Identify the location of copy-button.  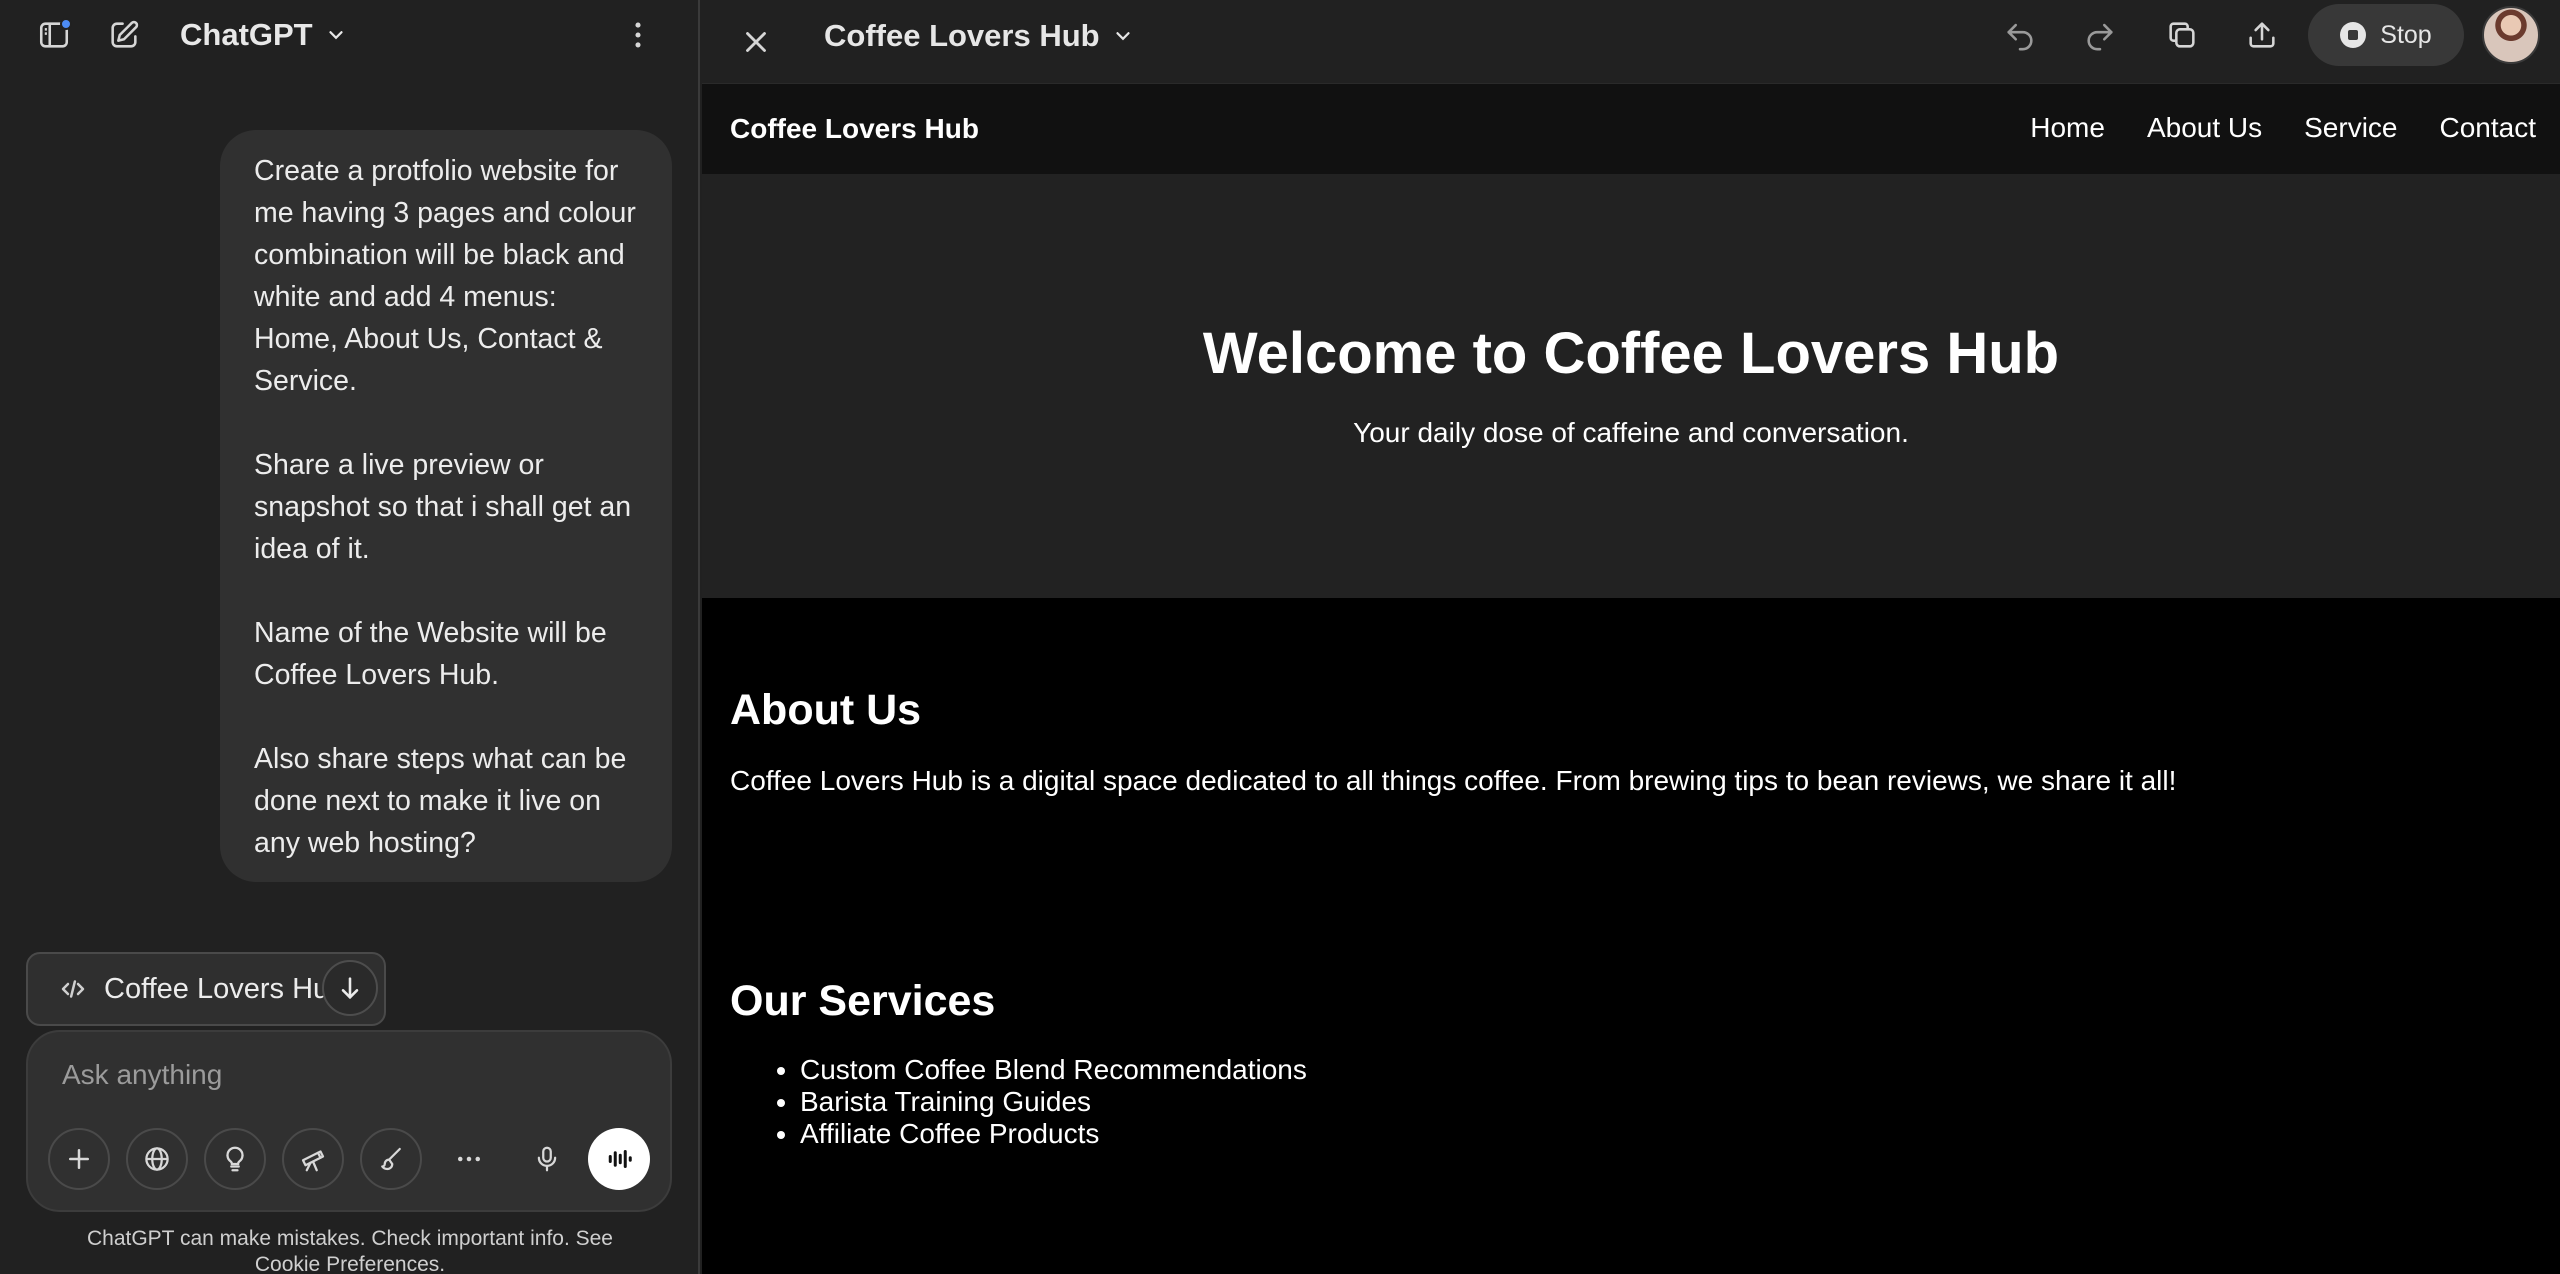
(2182, 35).